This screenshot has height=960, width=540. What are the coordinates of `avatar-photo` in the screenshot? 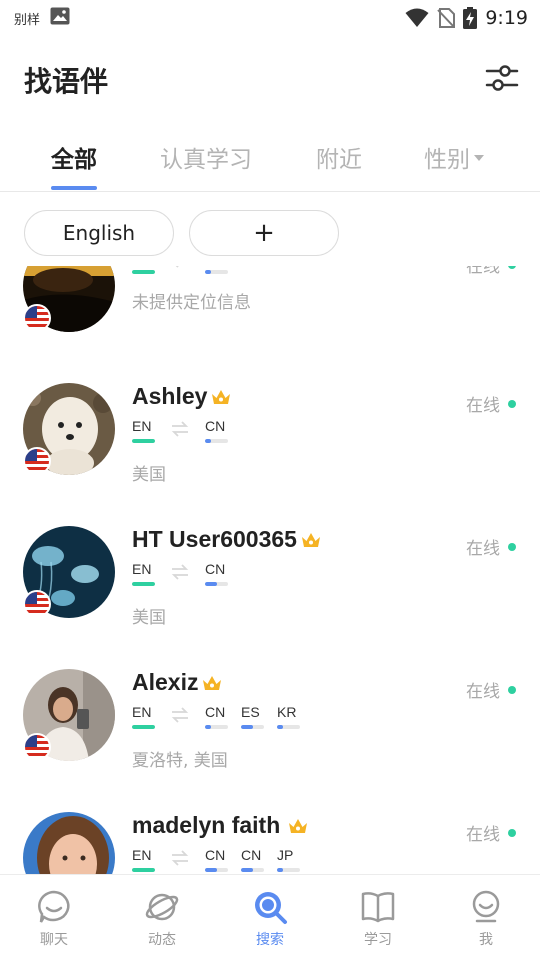 It's located at (69, 843).